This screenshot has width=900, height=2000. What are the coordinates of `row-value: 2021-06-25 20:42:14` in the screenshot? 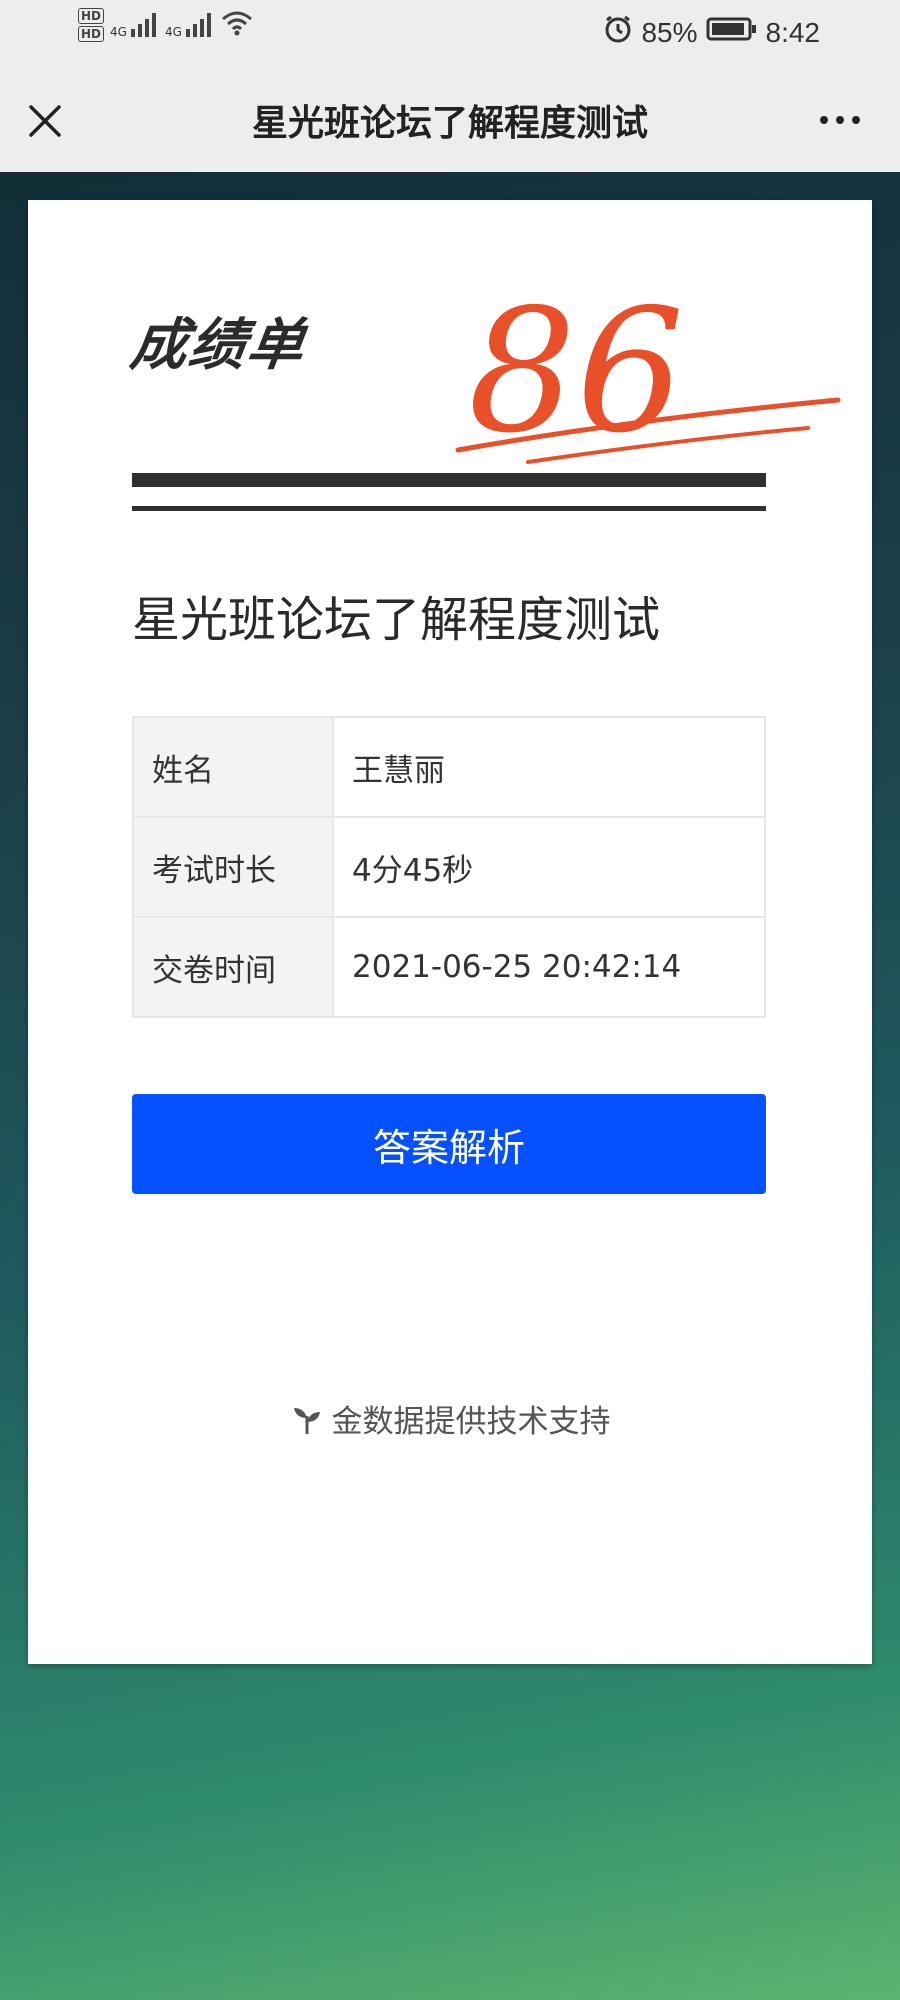 It's located at (549, 967).